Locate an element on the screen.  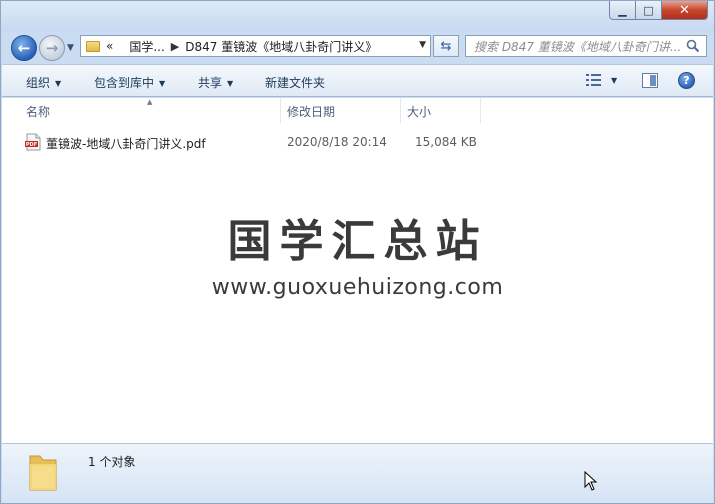
refresh-button: ⇆ is located at coordinates (446, 46).